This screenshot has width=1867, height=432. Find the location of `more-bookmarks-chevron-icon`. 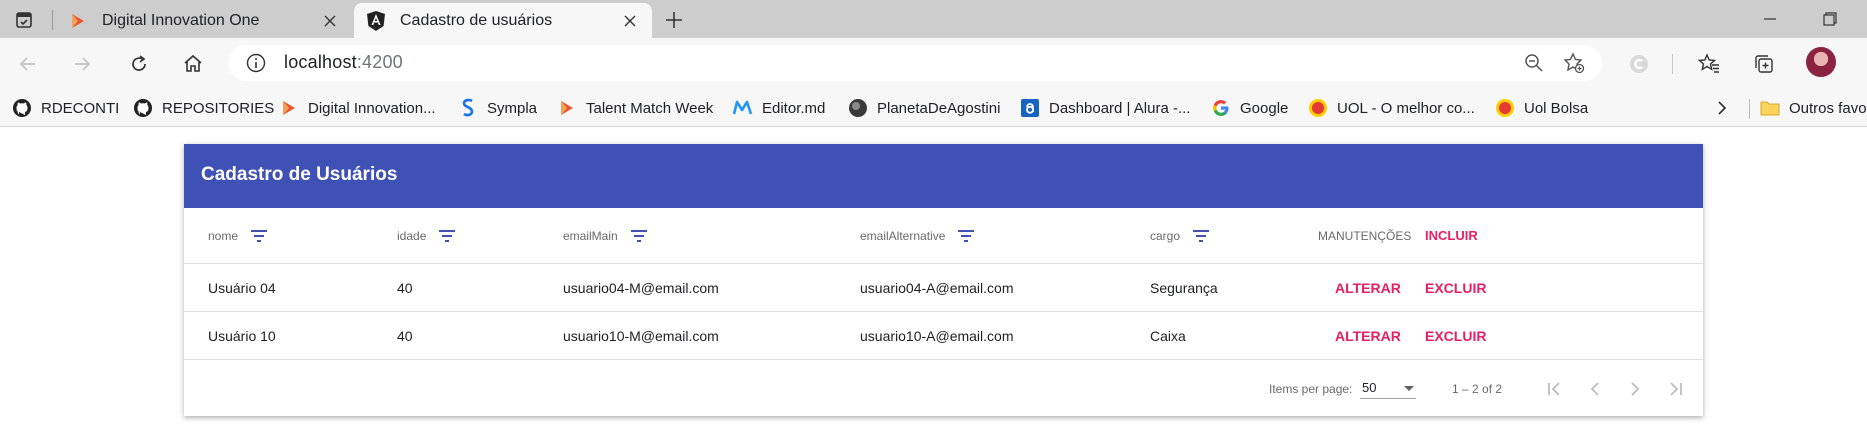

more-bookmarks-chevron-icon is located at coordinates (1722, 108).